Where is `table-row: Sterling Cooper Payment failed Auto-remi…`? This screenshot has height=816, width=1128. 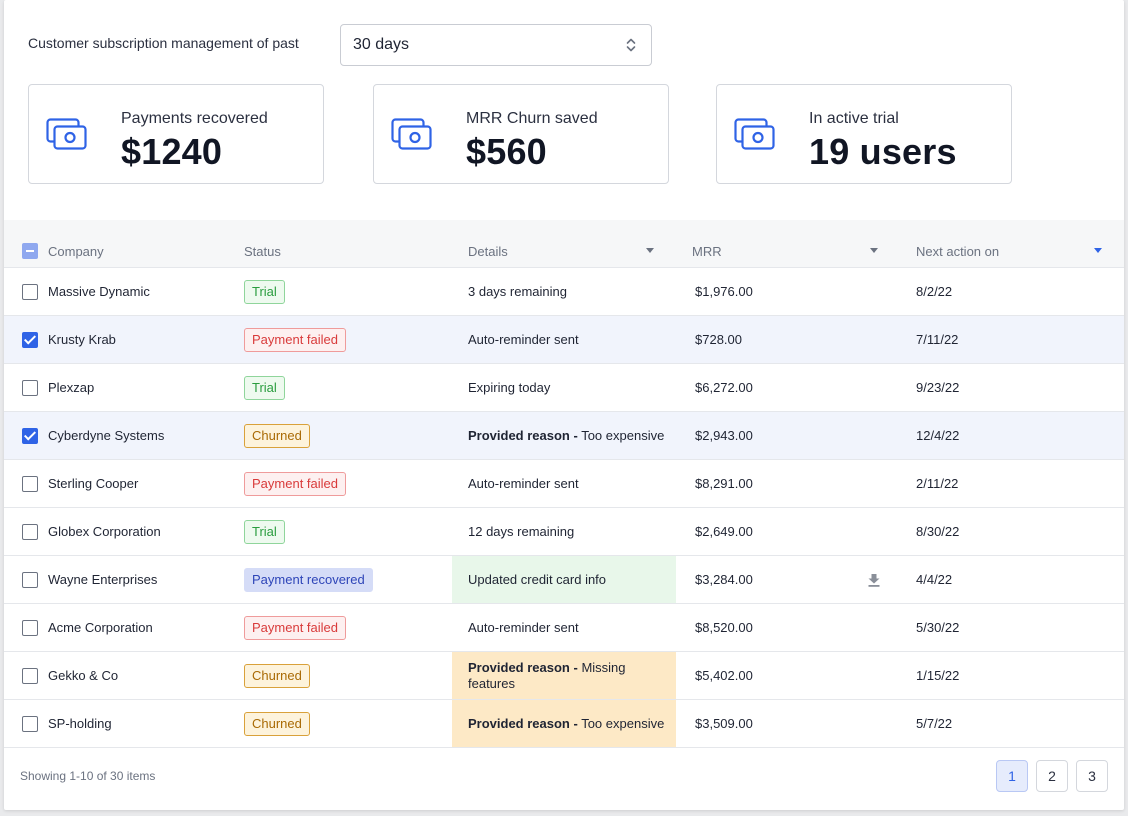
table-row: Sterling Cooper Payment failed Auto-remi… is located at coordinates (564, 484).